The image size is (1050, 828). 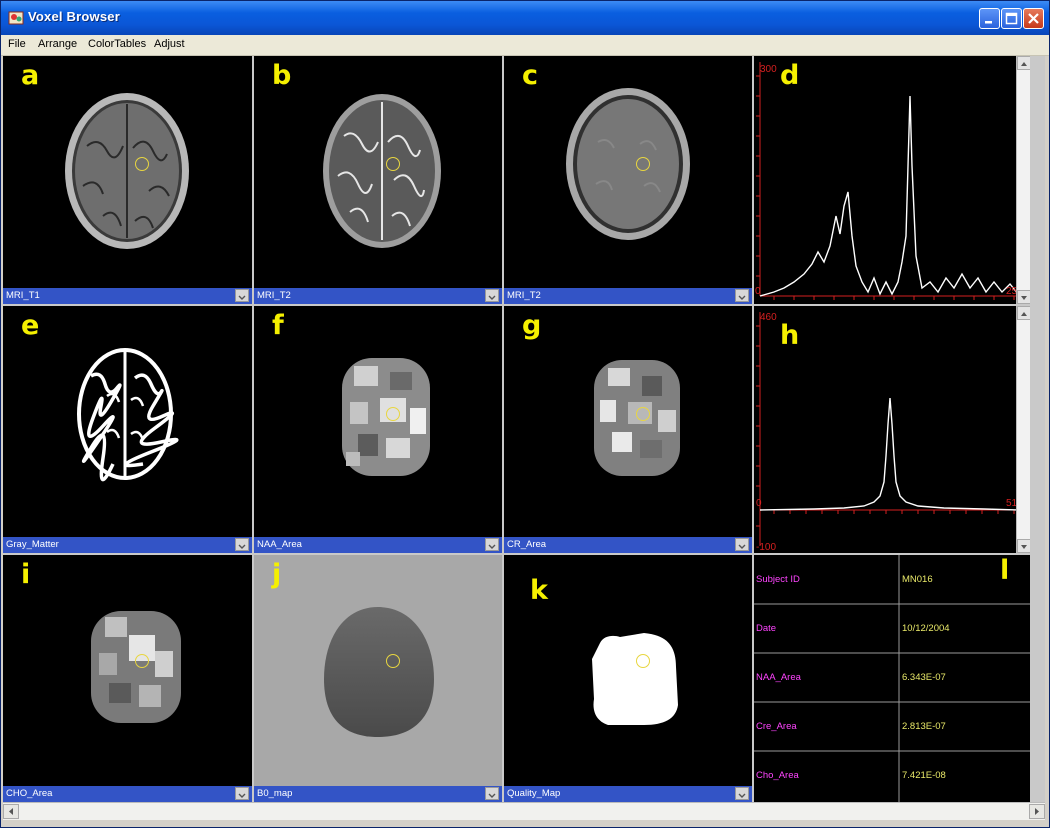 I want to click on naa-area-map, so click(x=386, y=417).